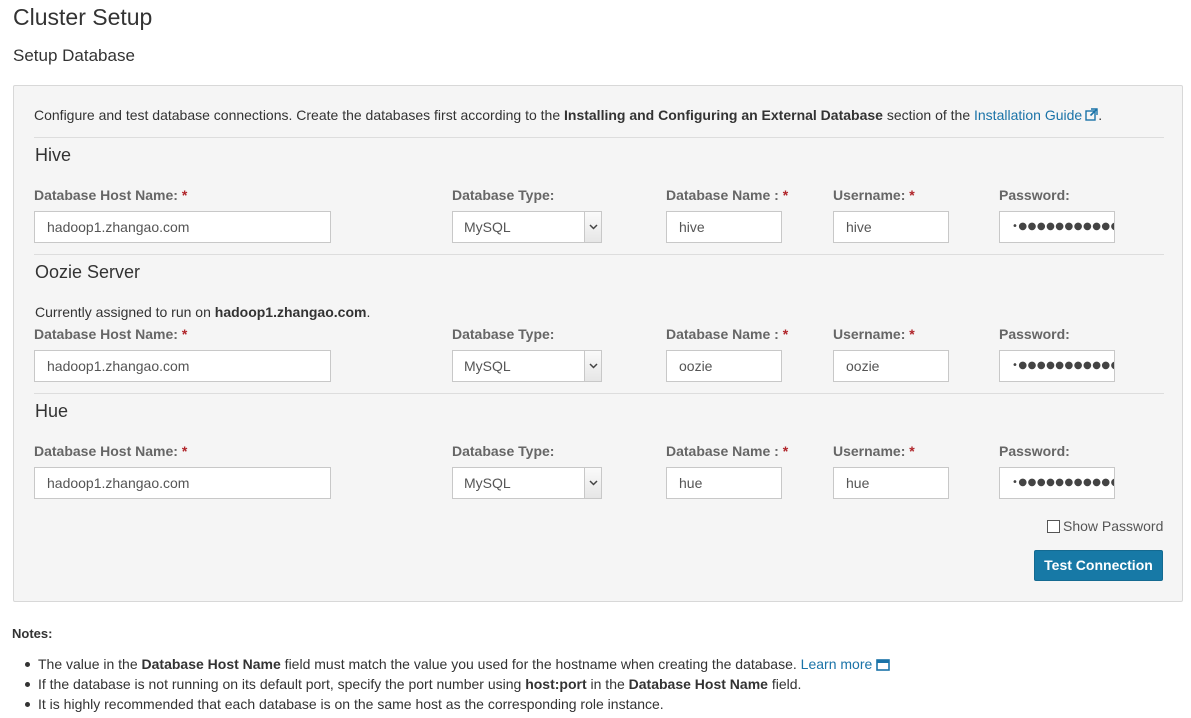  Describe the element at coordinates (487, 483) in the screenshot. I see `hue-db-type-value: MySQL` at that location.